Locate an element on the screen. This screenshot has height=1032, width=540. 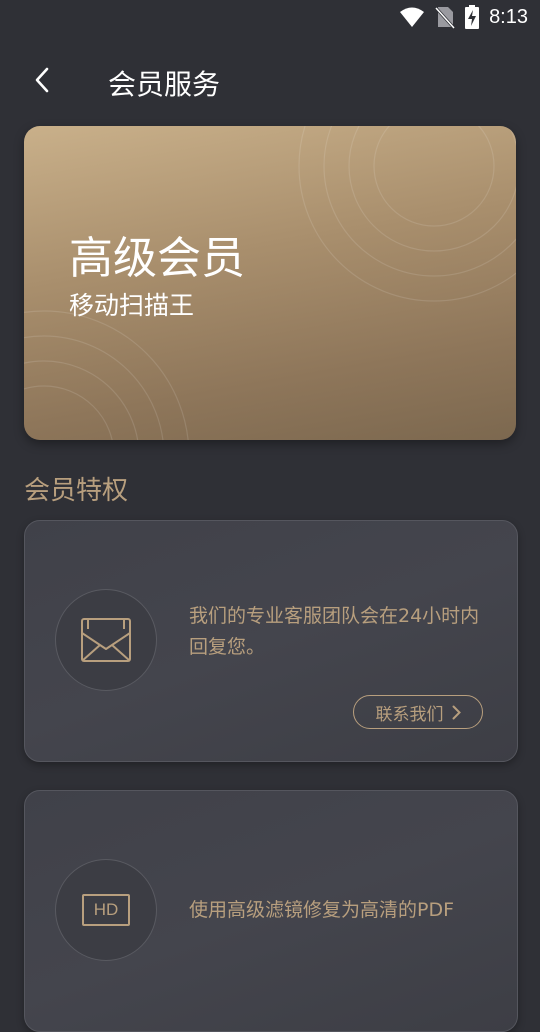
card-subtitle: 移动扫描王 is located at coordinates (132, 305).